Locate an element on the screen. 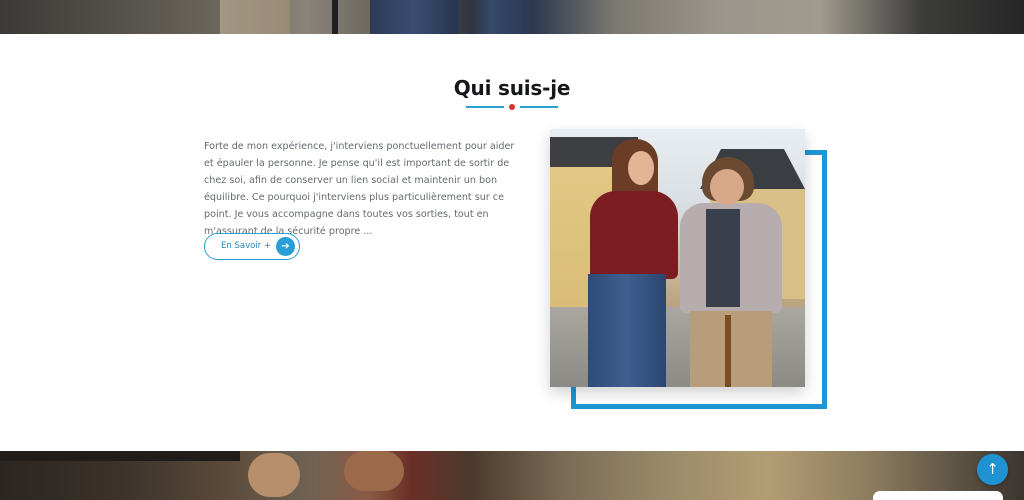  title-underline is located at coordinates (512, 107).